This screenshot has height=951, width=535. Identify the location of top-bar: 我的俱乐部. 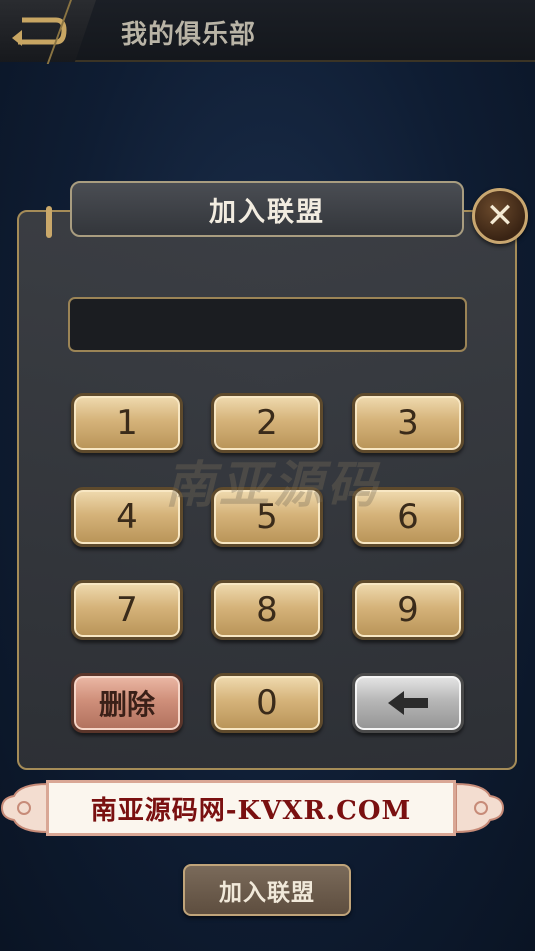
(267, 32).